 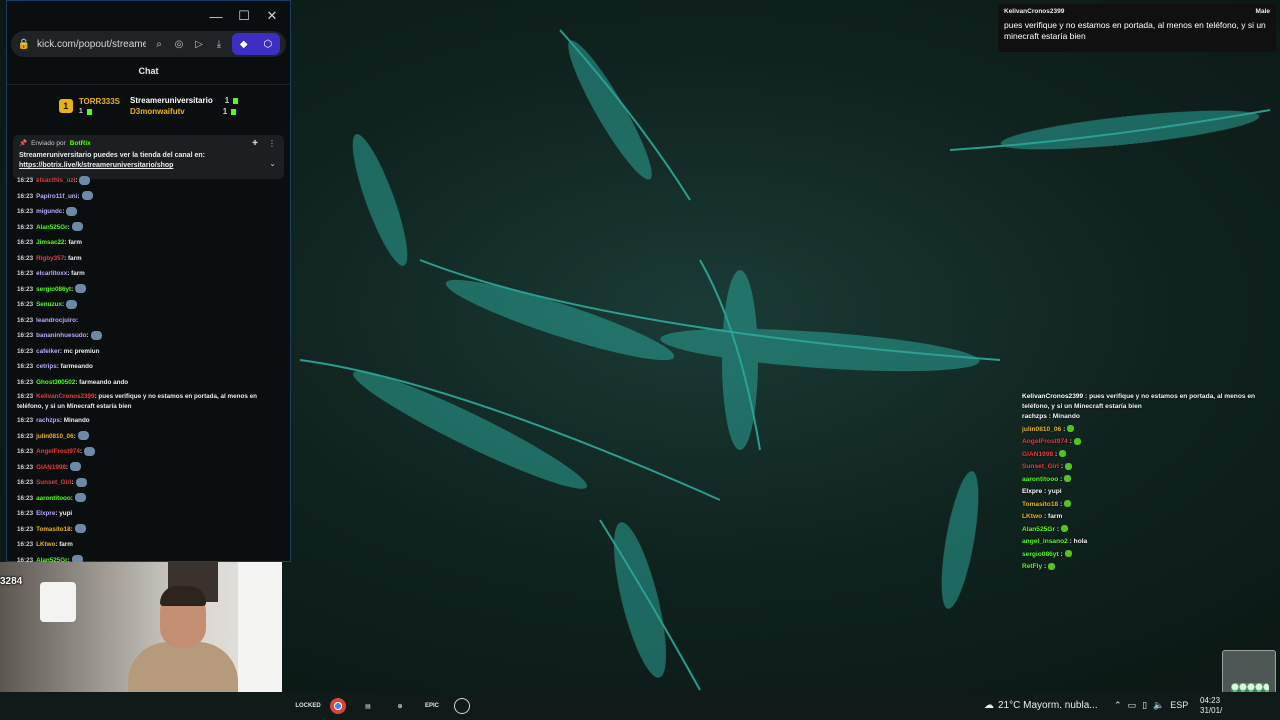 I want to click on battery-icon: ▯, so click(x=1144, y=705).